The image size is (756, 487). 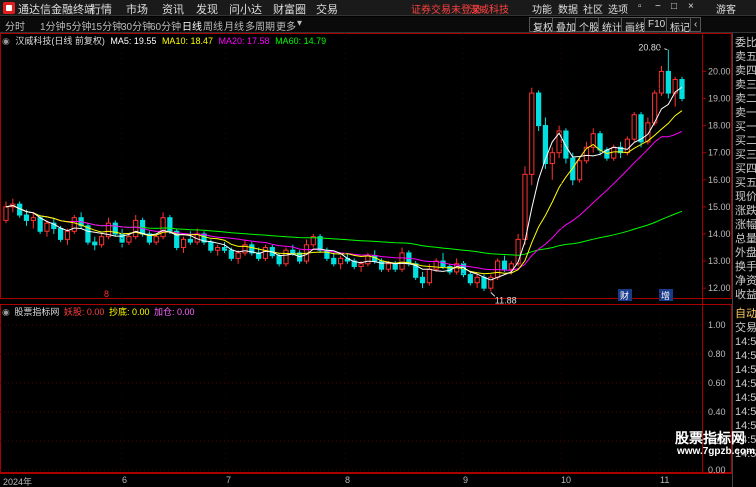 I want to click on auto-label: 自动, so click(x=745, y=314).